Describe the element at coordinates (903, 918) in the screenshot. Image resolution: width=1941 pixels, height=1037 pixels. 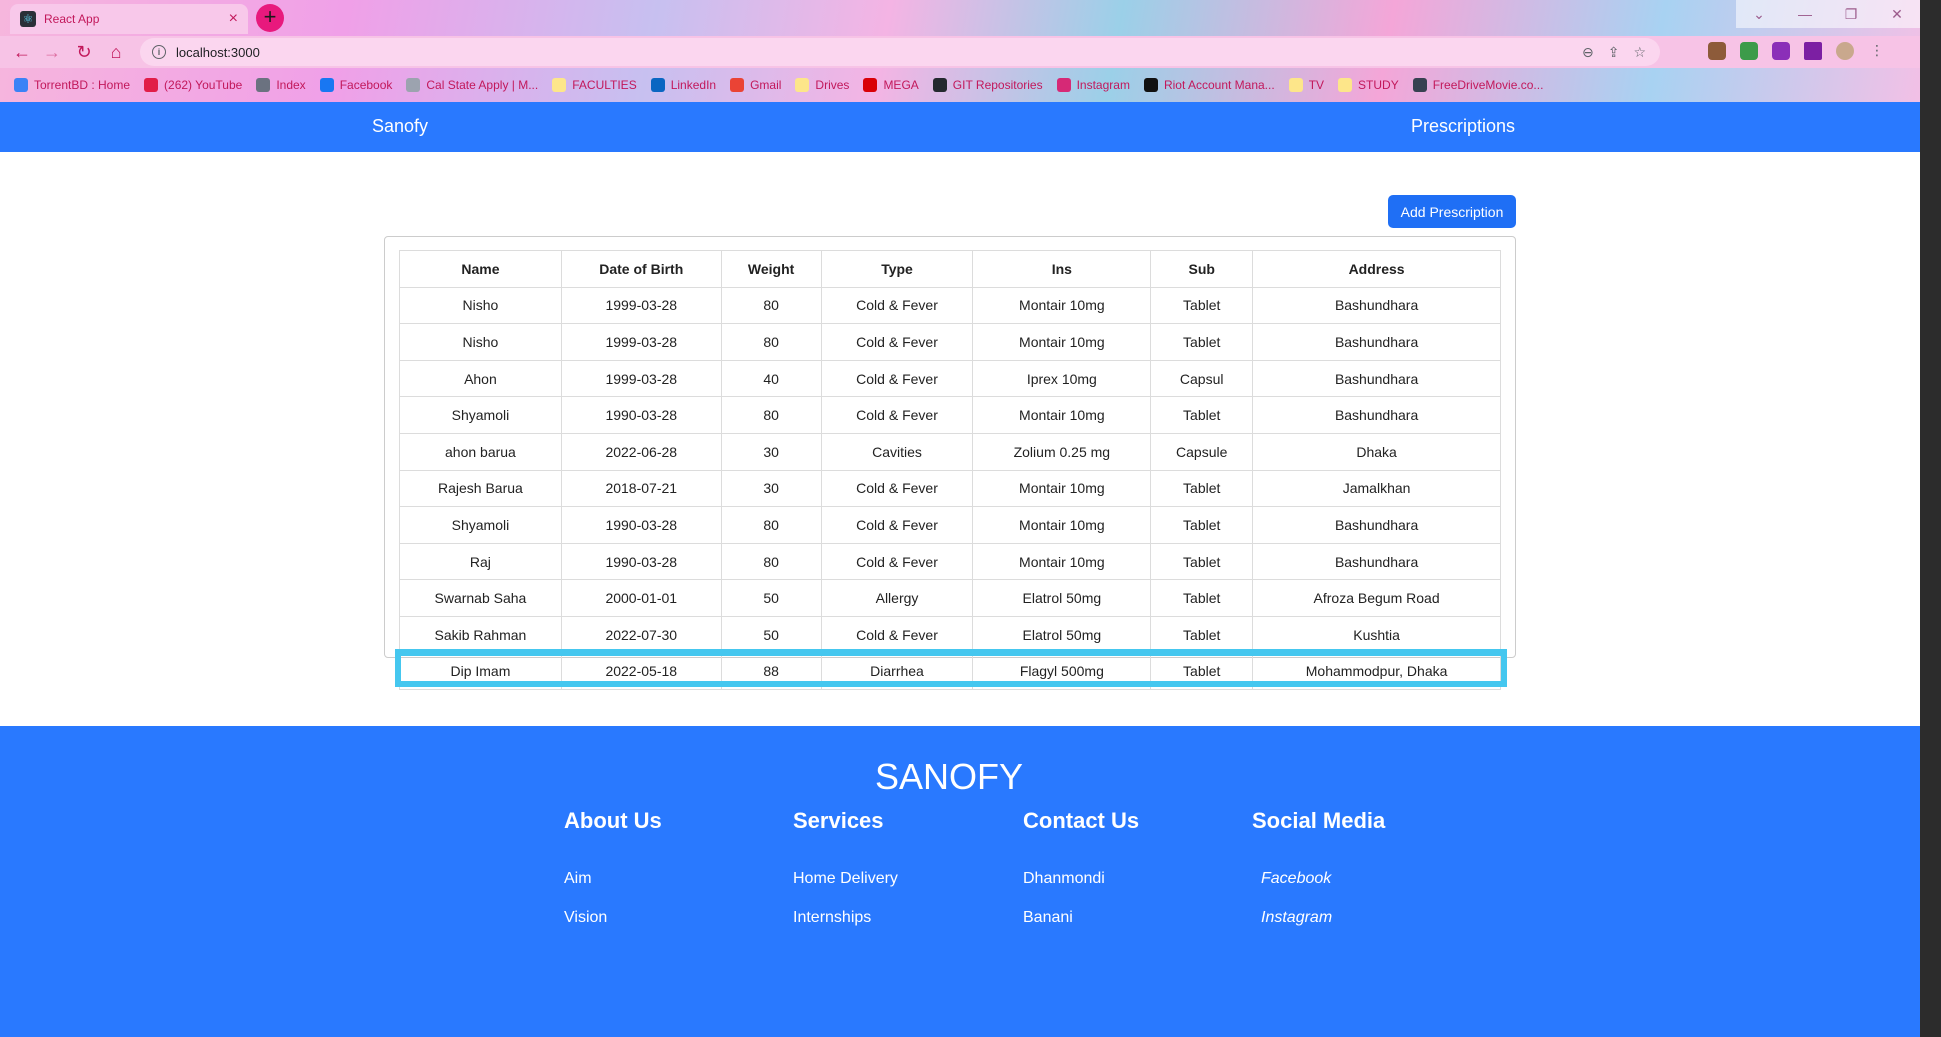
I see `footer-link: Internships` at that location.